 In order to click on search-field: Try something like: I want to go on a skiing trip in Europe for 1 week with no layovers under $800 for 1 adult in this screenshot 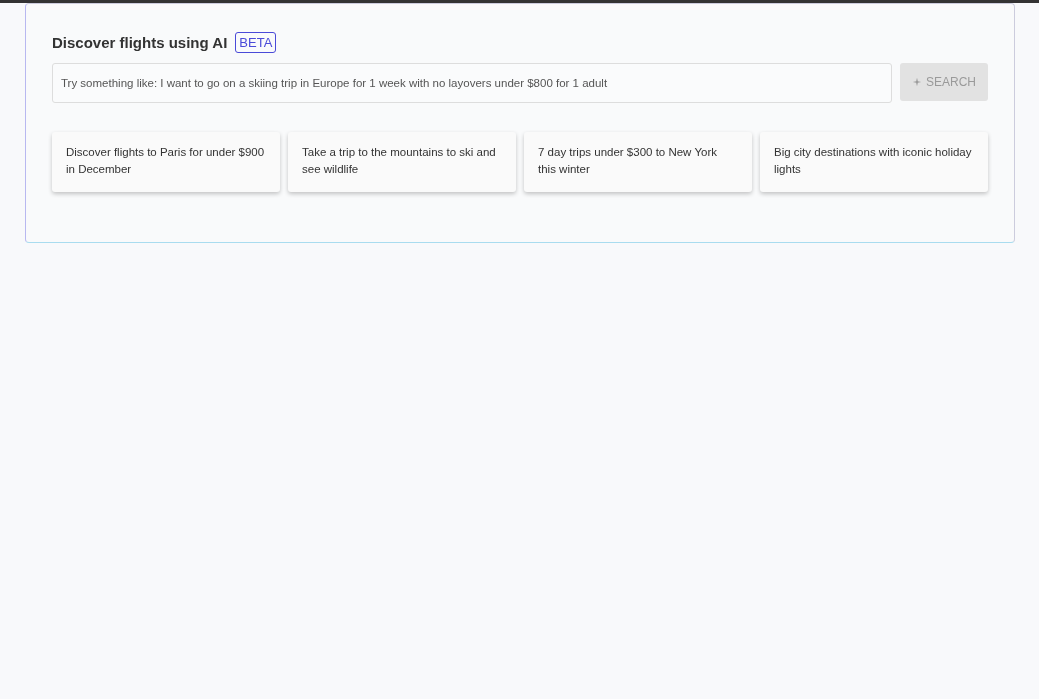, I will do `click(472, 83)`.